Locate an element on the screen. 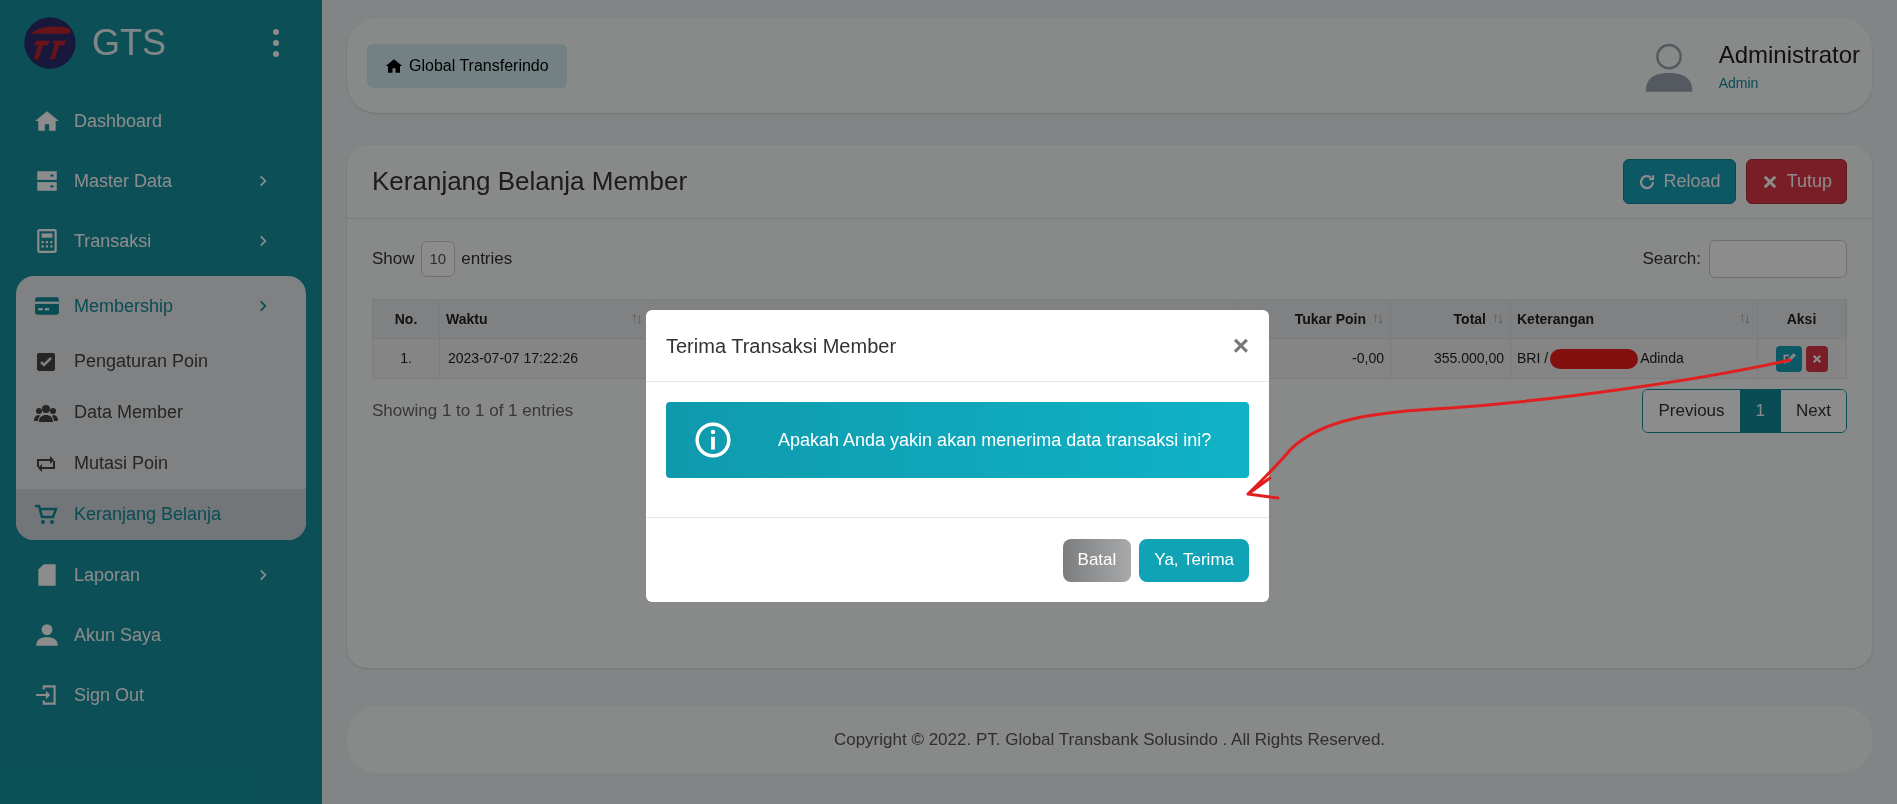 The height and width of the screenshot is (804, 1897). close-button: Tutup is located at coordinates (1796, 181).